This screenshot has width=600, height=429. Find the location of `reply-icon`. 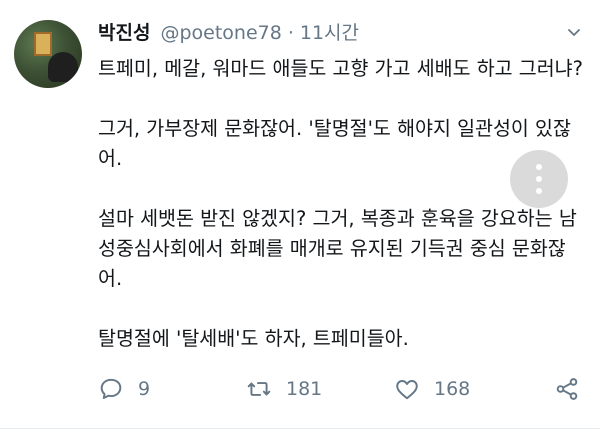

reply-icon is located at coordinates (111, 388).